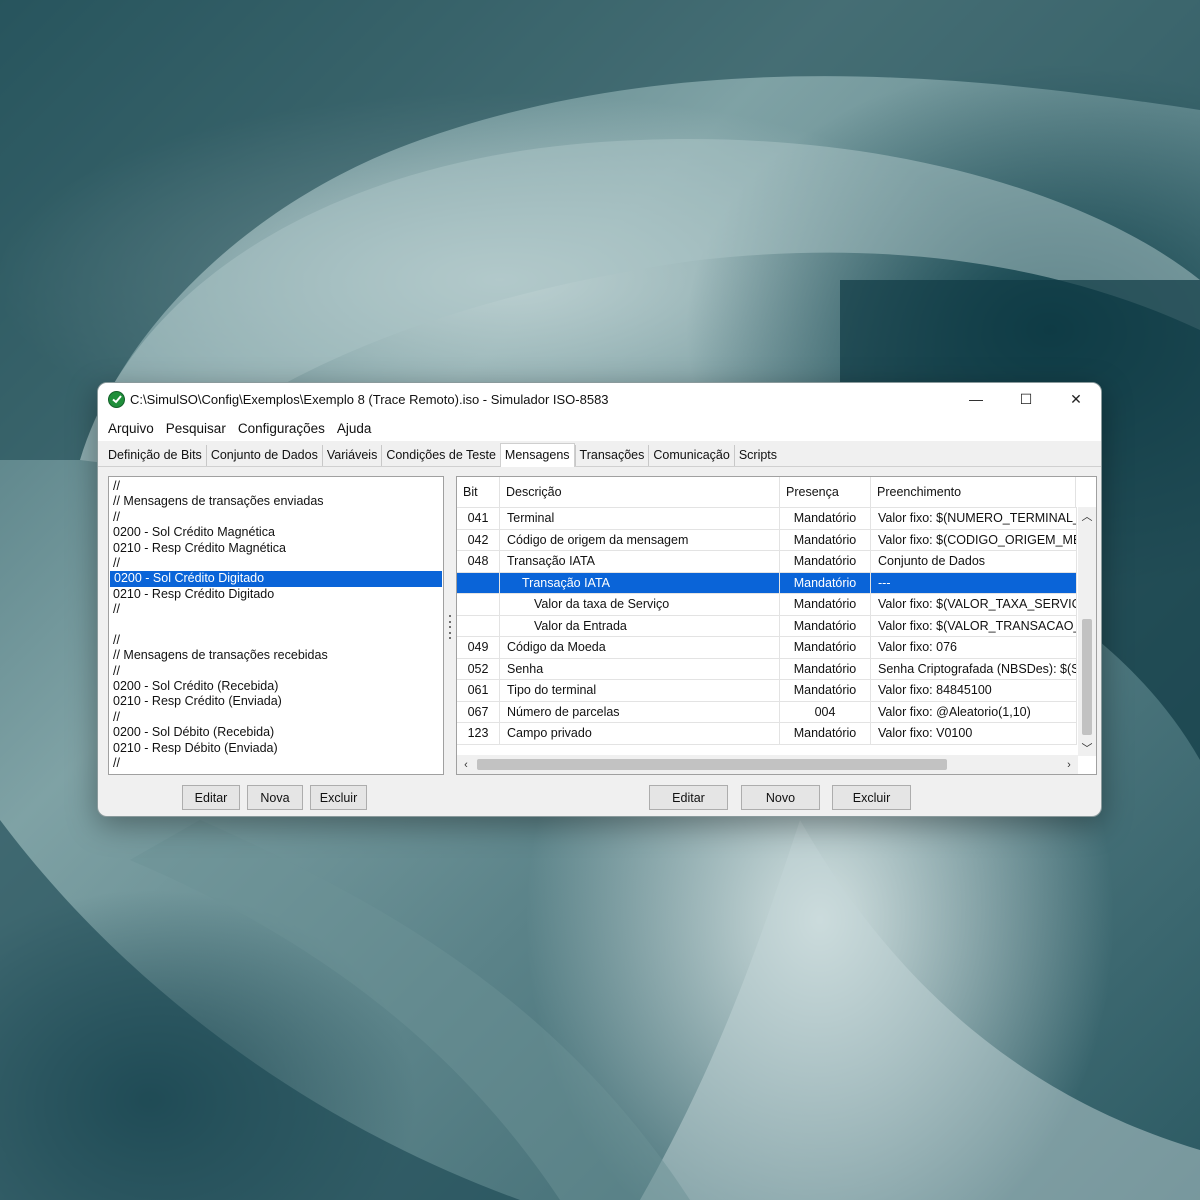 This screenshot has width=1200, height=1200. Describe the element at coordinates (640, 711) in the screenshot. I see `cell-descricao: Número de parcelas` at that location.